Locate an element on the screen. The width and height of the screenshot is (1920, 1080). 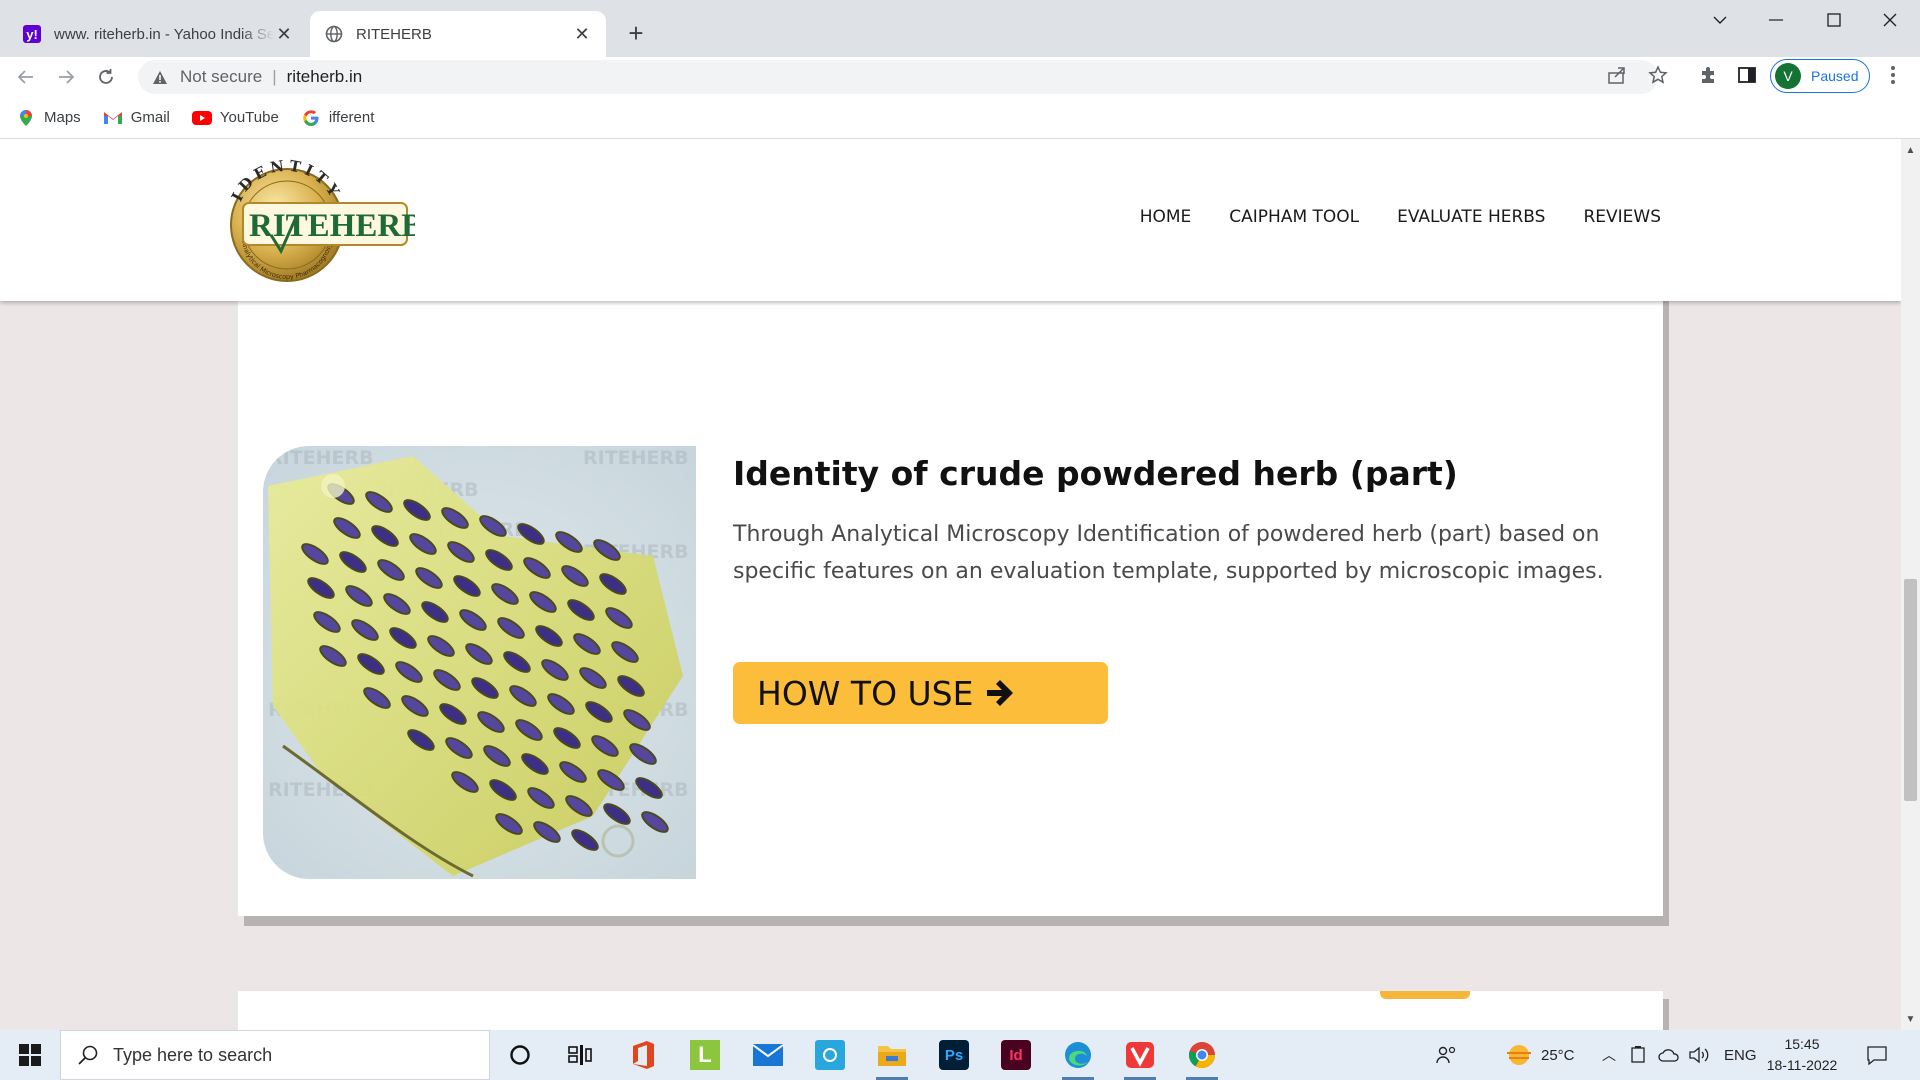
bookmark-youtube: YouTube is located at coordinates (235, 118).